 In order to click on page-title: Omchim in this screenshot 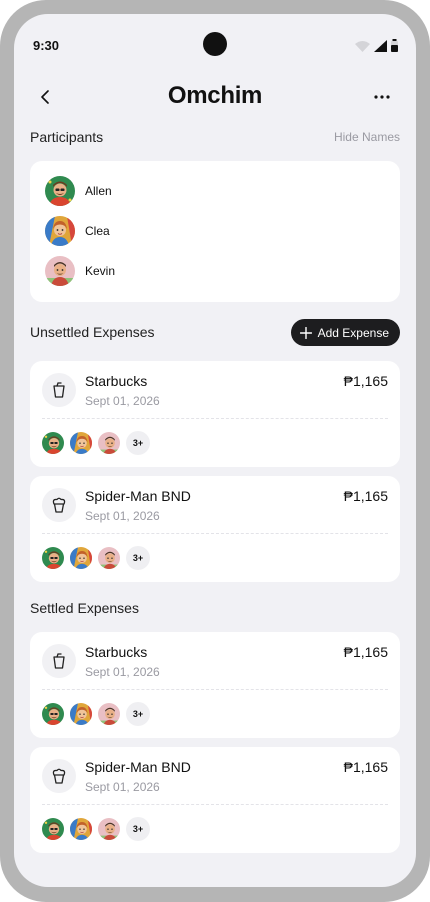, I will do `click(215, 95)`.